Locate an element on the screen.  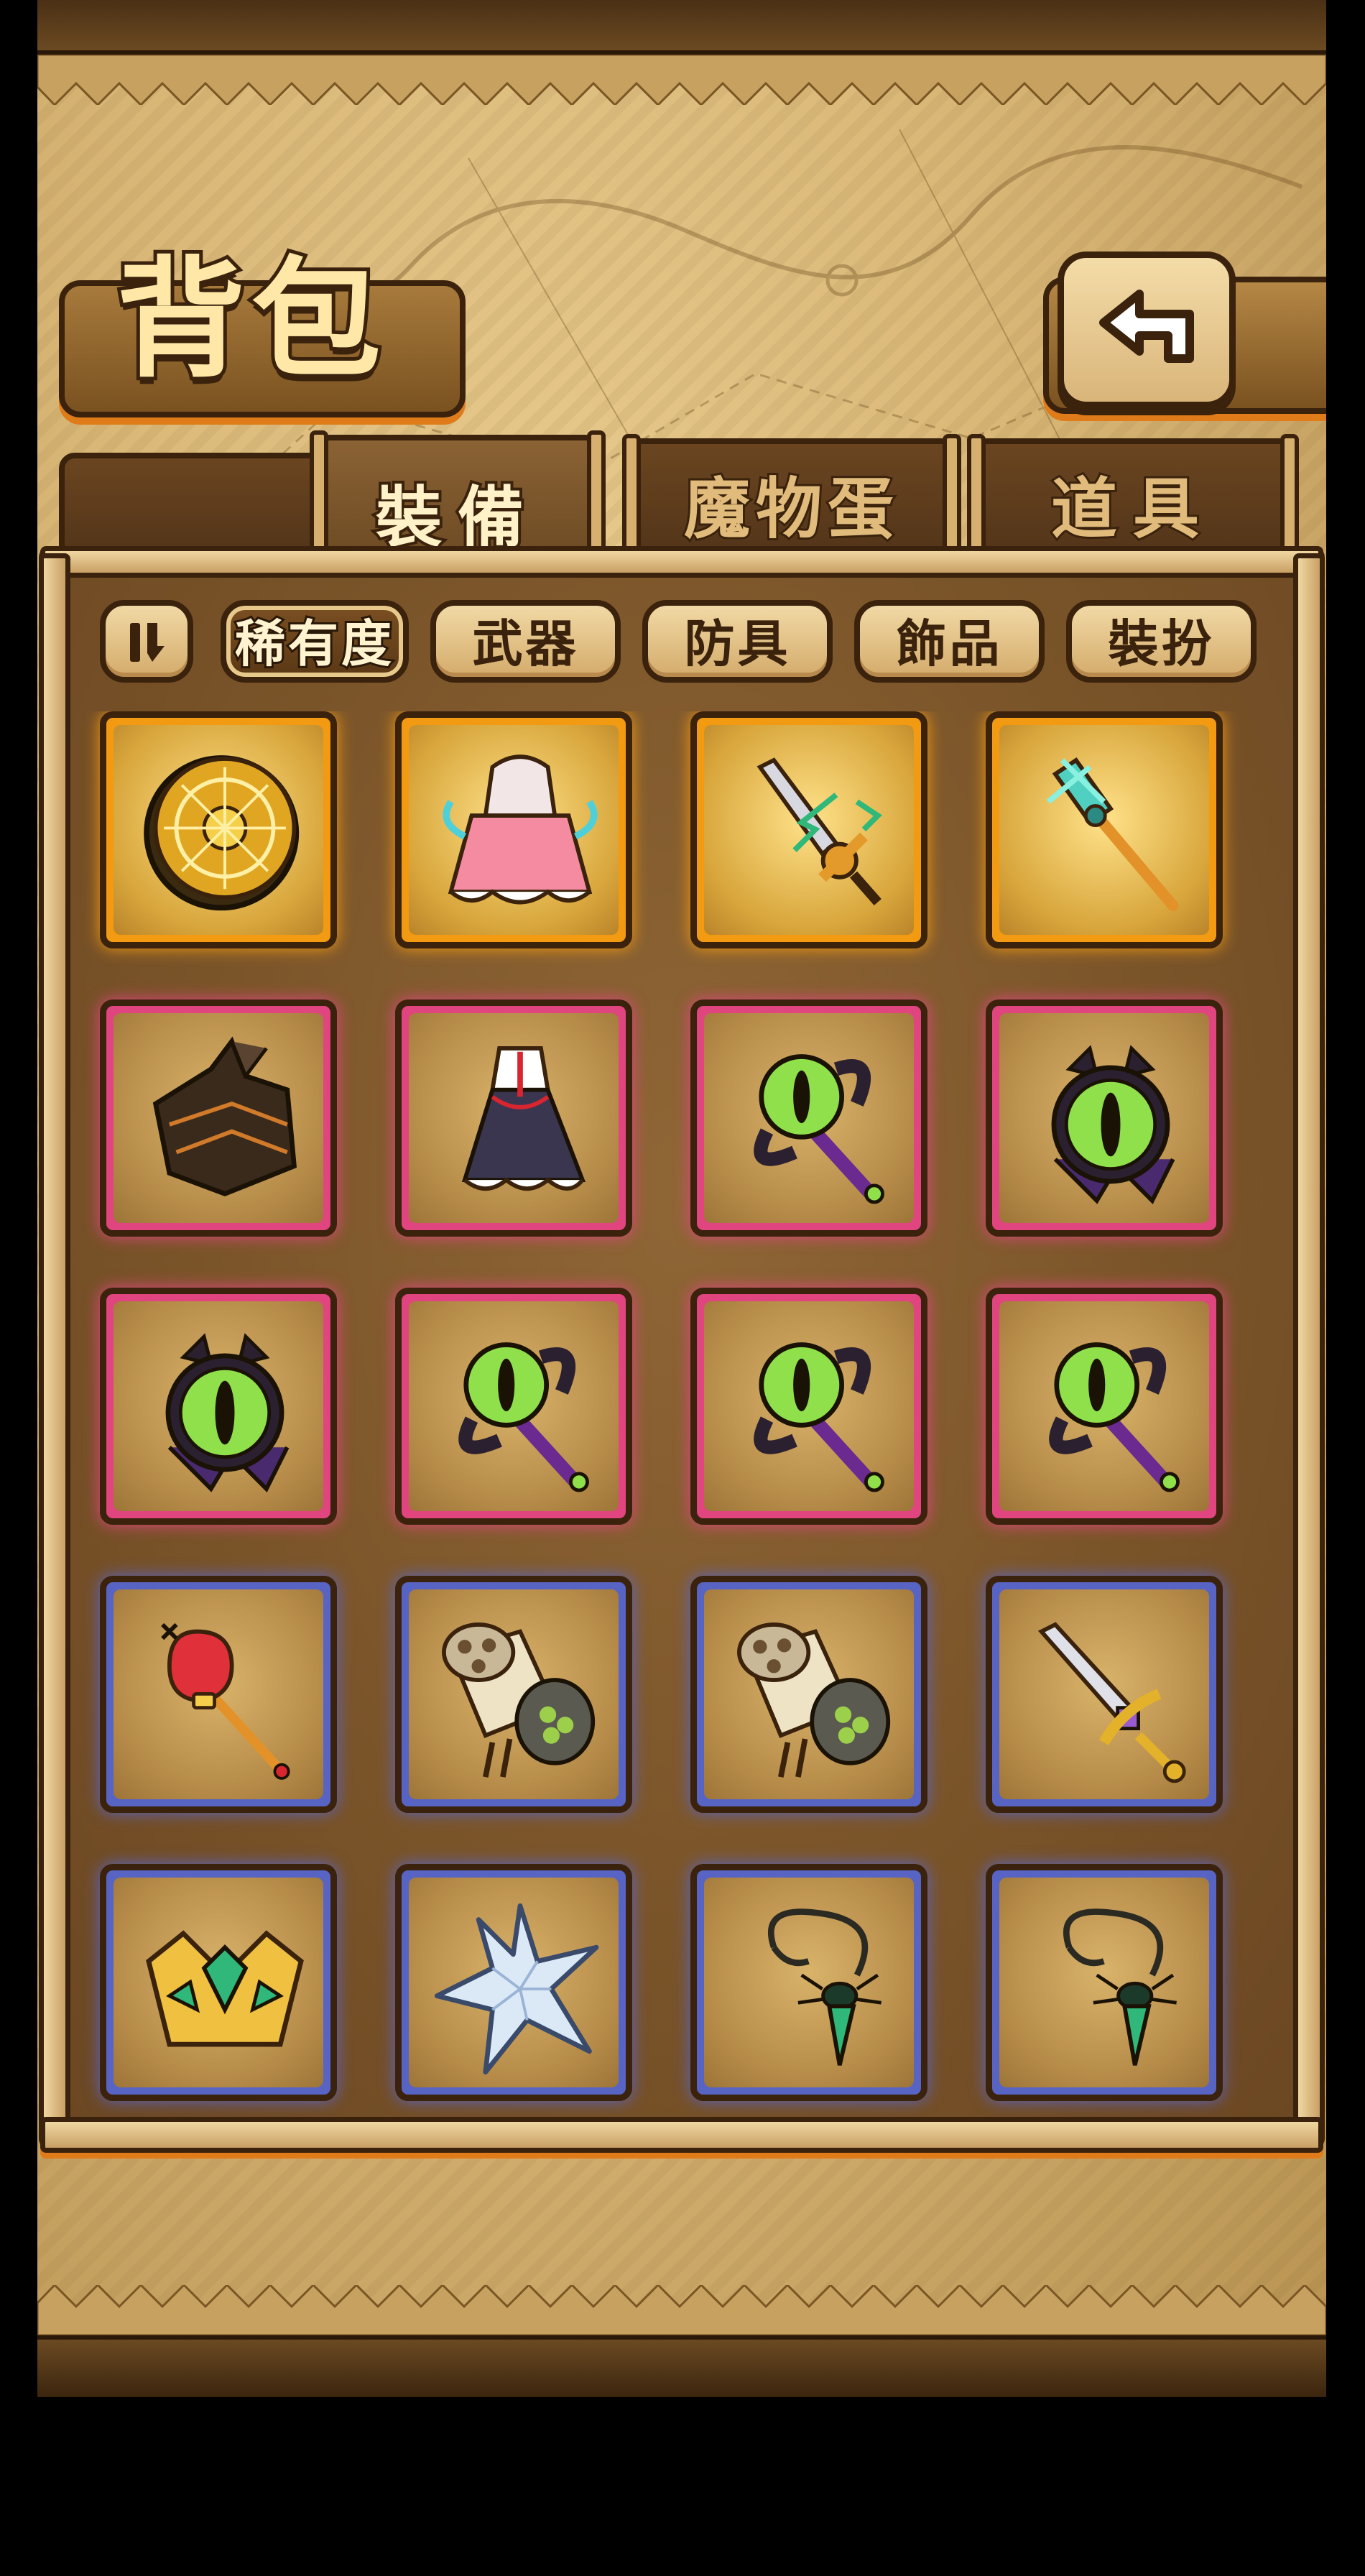
gold-hilt-sword-icon is located at coordinates (1111, 1703).